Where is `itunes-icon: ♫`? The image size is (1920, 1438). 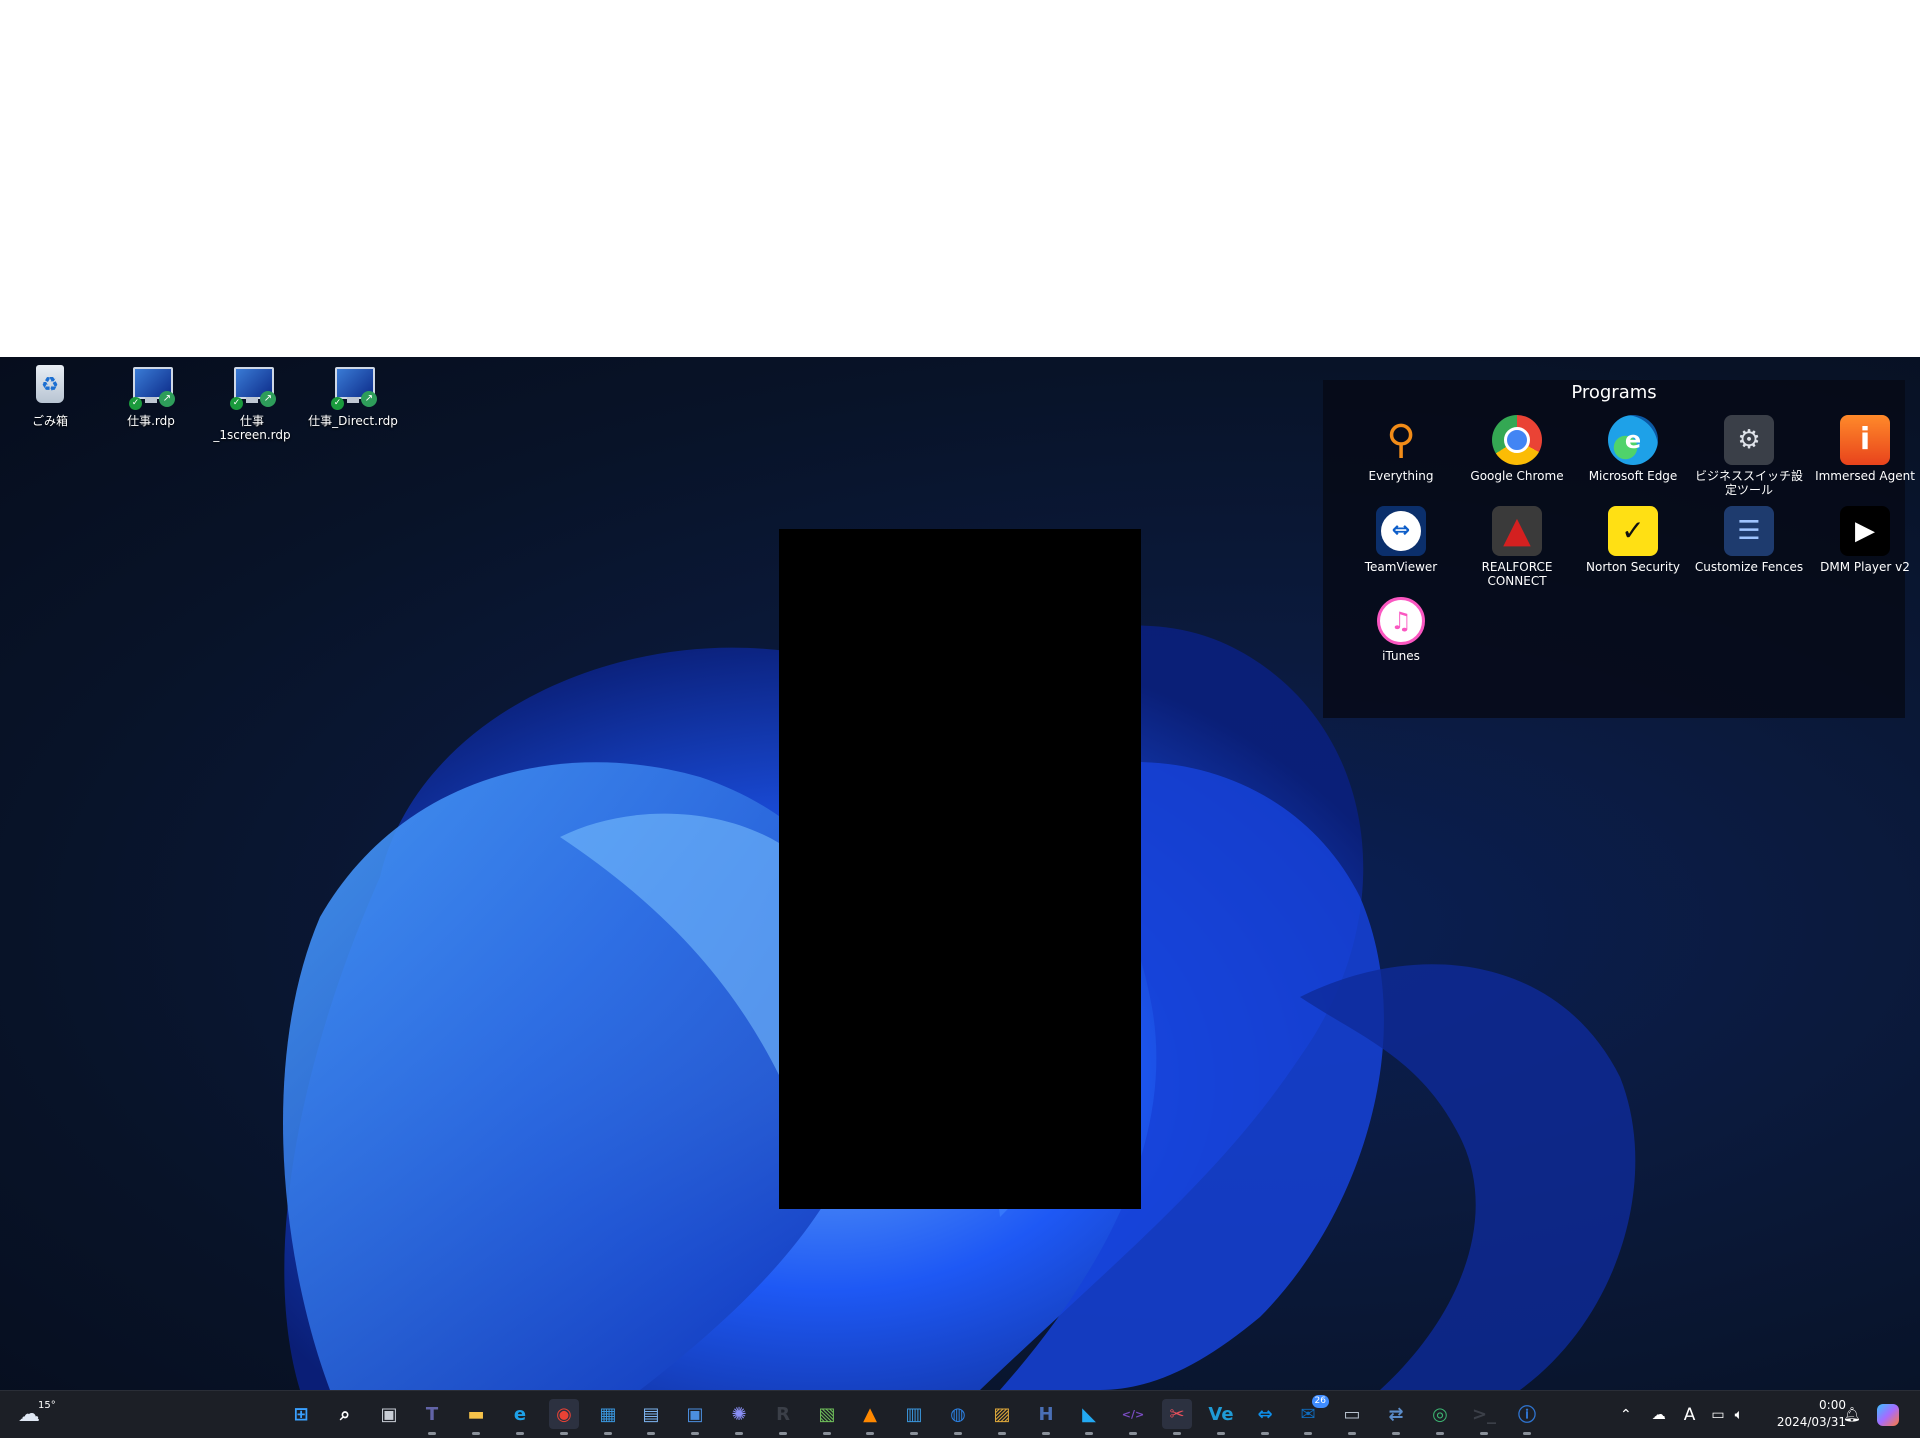 itunes-icon: ♫ is located at coordinates (1401, 621).